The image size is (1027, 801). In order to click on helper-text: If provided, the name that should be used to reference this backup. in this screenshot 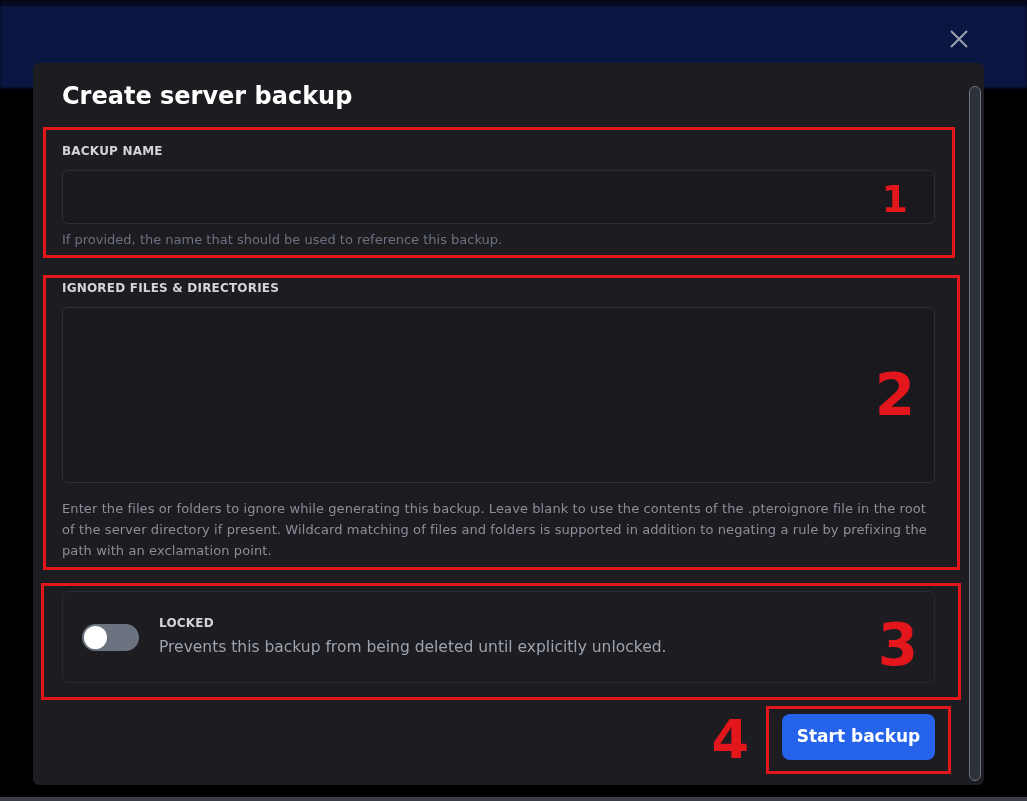, I will do `click(283, 240)`.